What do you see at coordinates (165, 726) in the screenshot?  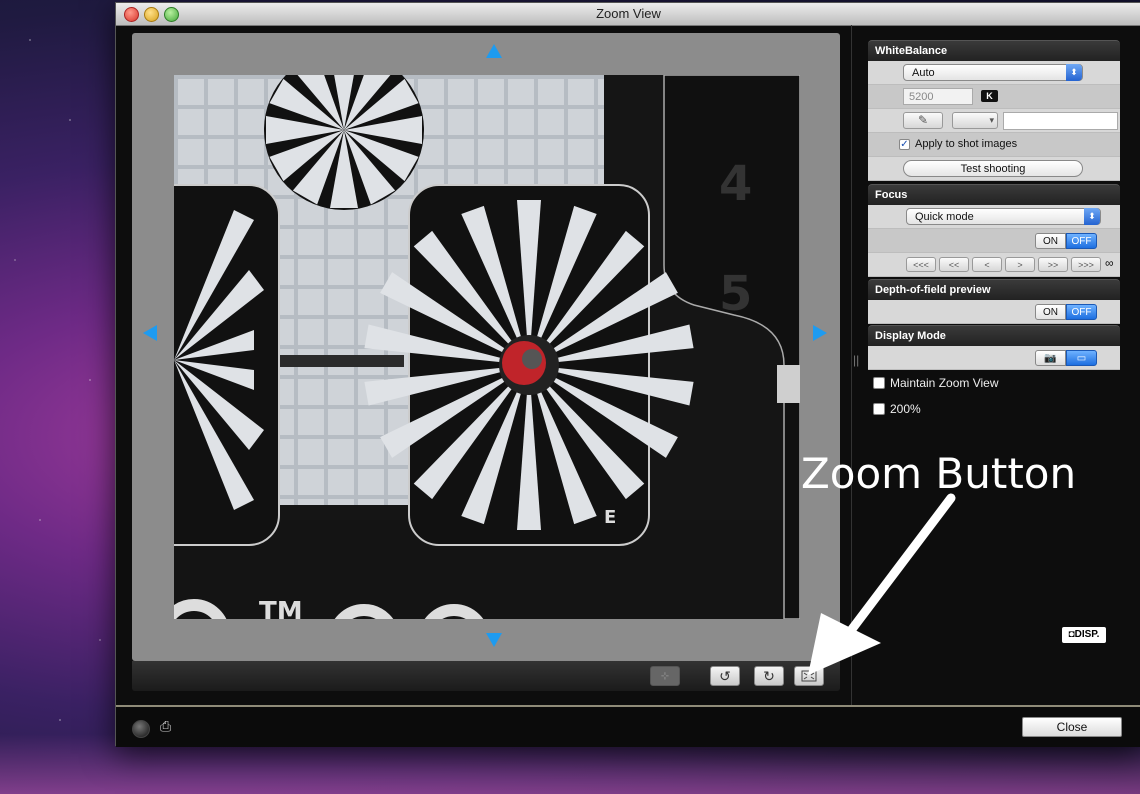 I see `remote-camera-icon: ⎙` at bounding box center [165, 726].